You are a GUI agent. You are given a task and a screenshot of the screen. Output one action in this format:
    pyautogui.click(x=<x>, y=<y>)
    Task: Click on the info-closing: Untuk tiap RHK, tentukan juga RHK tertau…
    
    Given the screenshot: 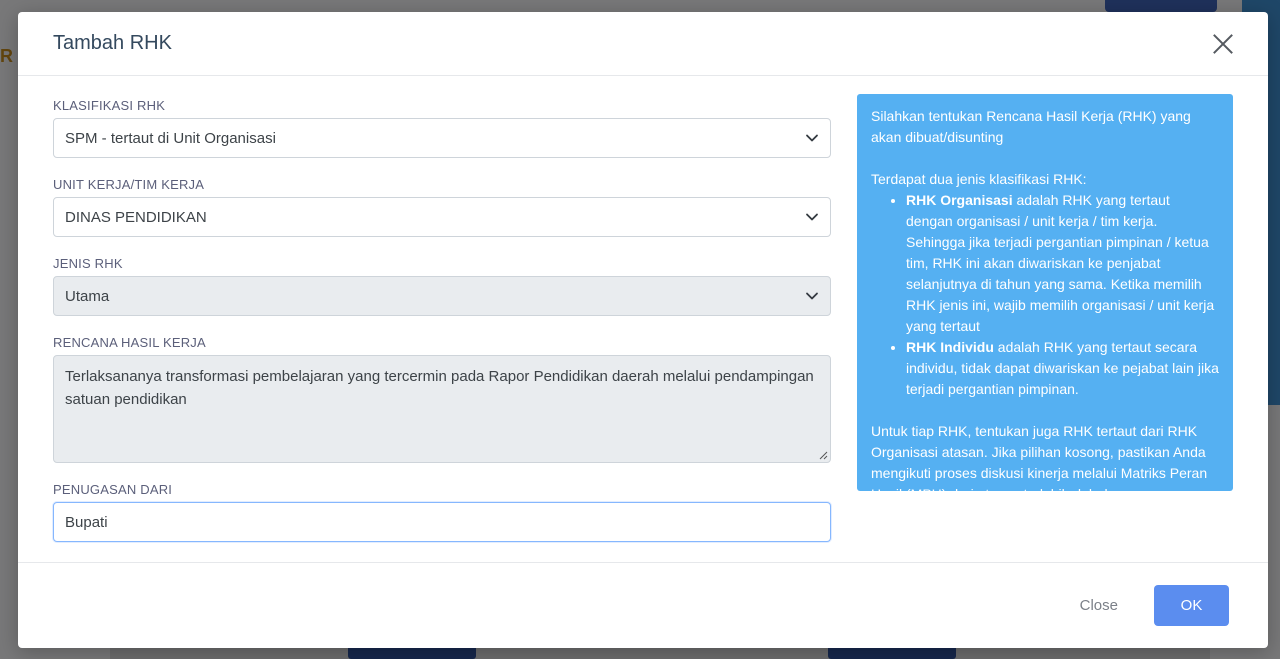 What is the action you would take?
    pyautogui.click(x=1039, y=462)
    